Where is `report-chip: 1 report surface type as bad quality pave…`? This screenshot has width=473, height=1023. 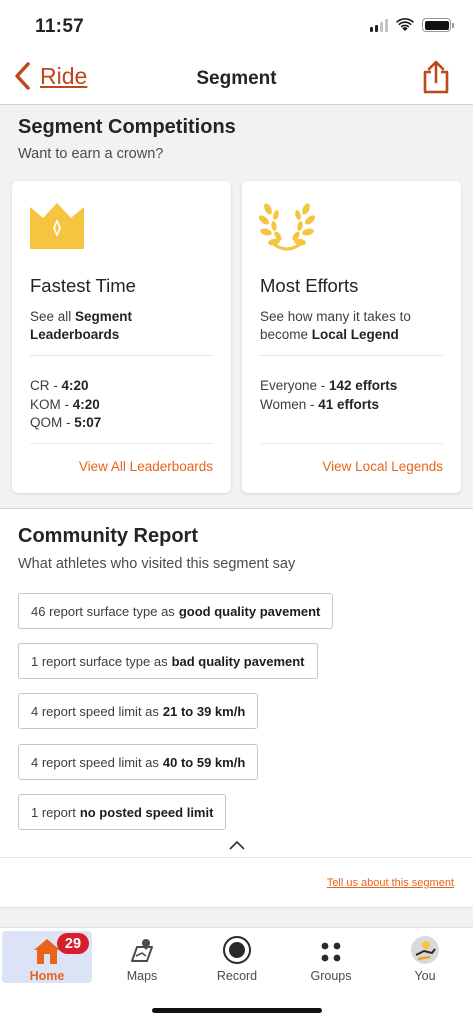 report-chip: 1 report surface type as bad quality pave… is located at coordinates (168, 661).